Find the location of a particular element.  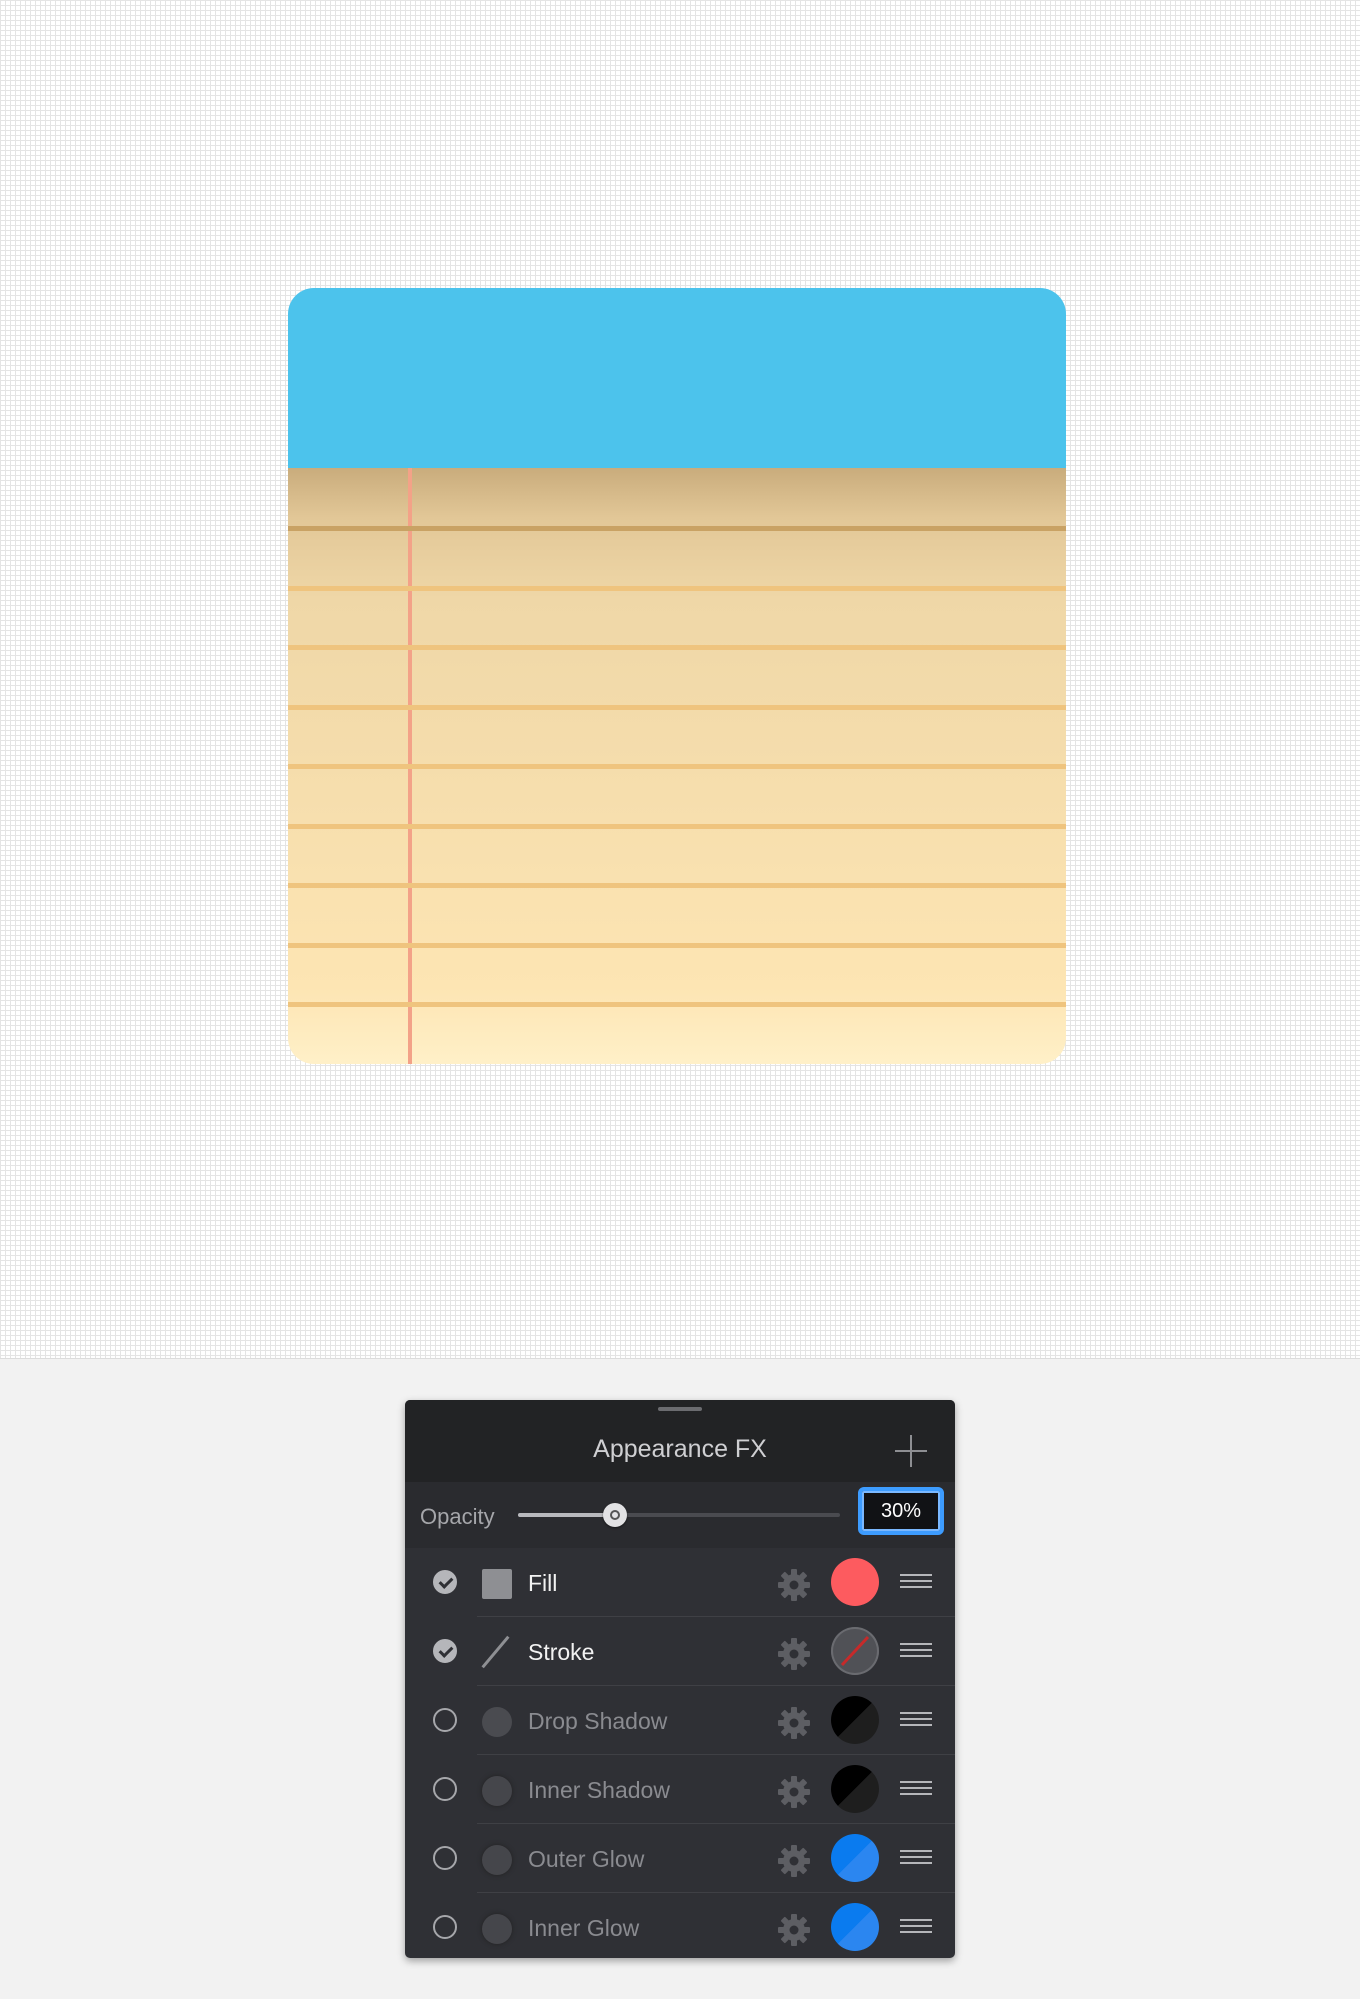

inner-shadow-icon is located at coordinates (497, 1791).